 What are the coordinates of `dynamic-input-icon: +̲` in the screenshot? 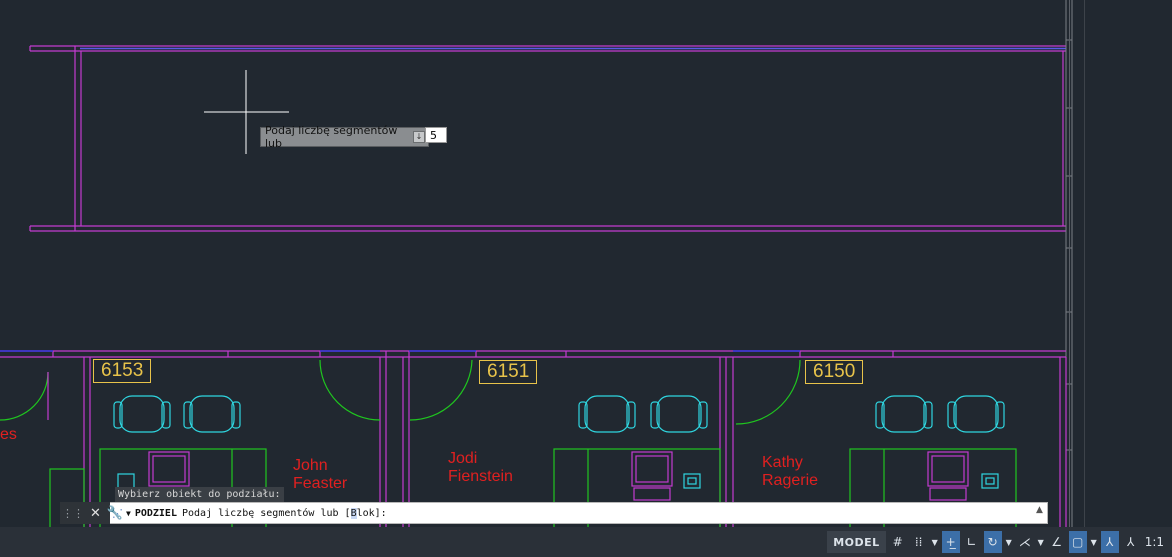 It's located at (950, 542).